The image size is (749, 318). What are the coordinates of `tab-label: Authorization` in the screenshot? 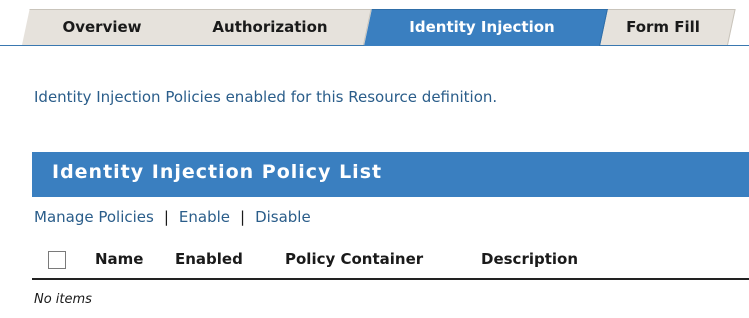 It's located at (270, 27).